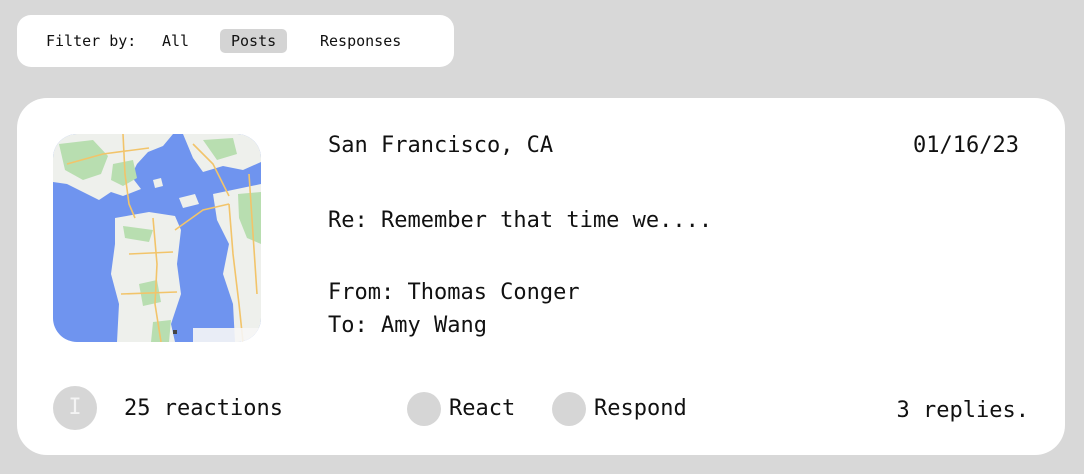 The width and height of the screenshot is (1084, 474). What do you see at coordinates (91, 41) in the screenshot?
I see `filter-label: Filter by:` at bounding box center [91, 41].